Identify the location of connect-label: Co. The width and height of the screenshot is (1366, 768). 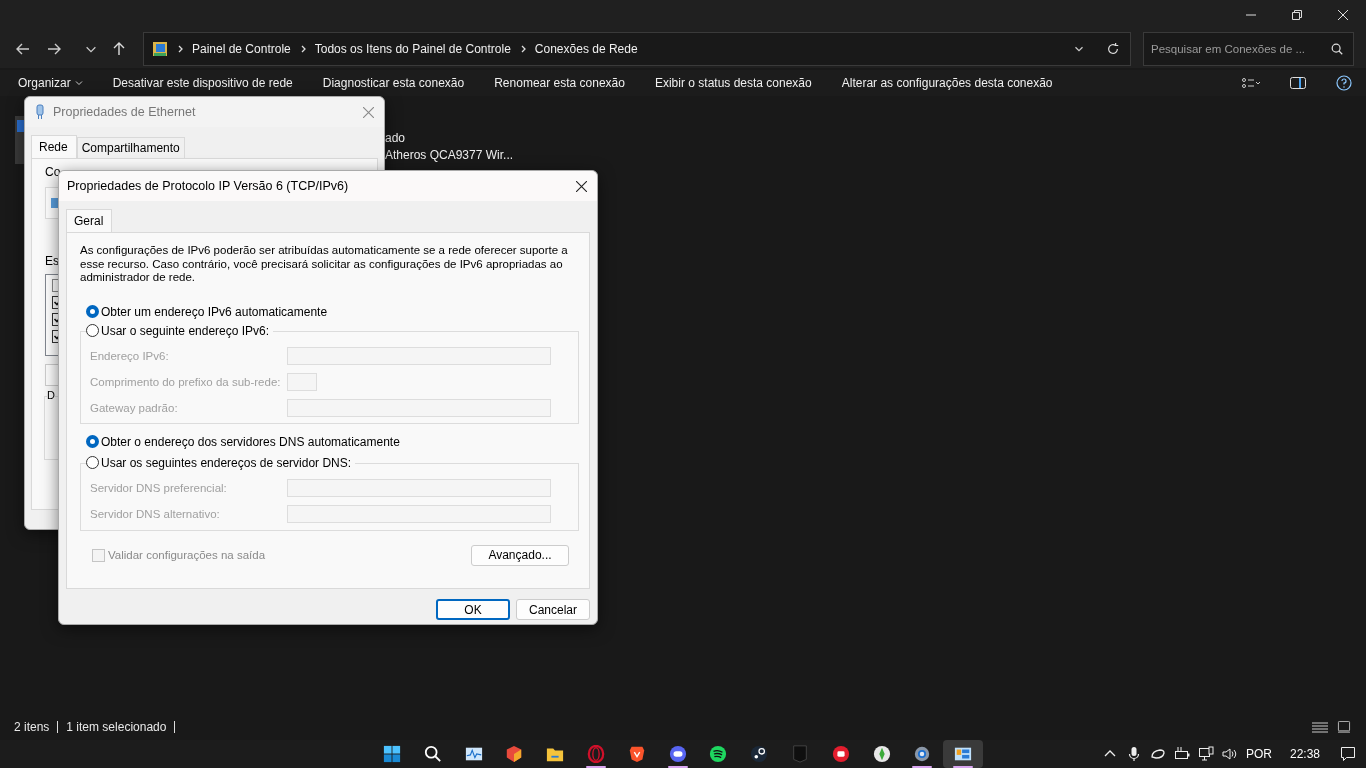
(53, 172).